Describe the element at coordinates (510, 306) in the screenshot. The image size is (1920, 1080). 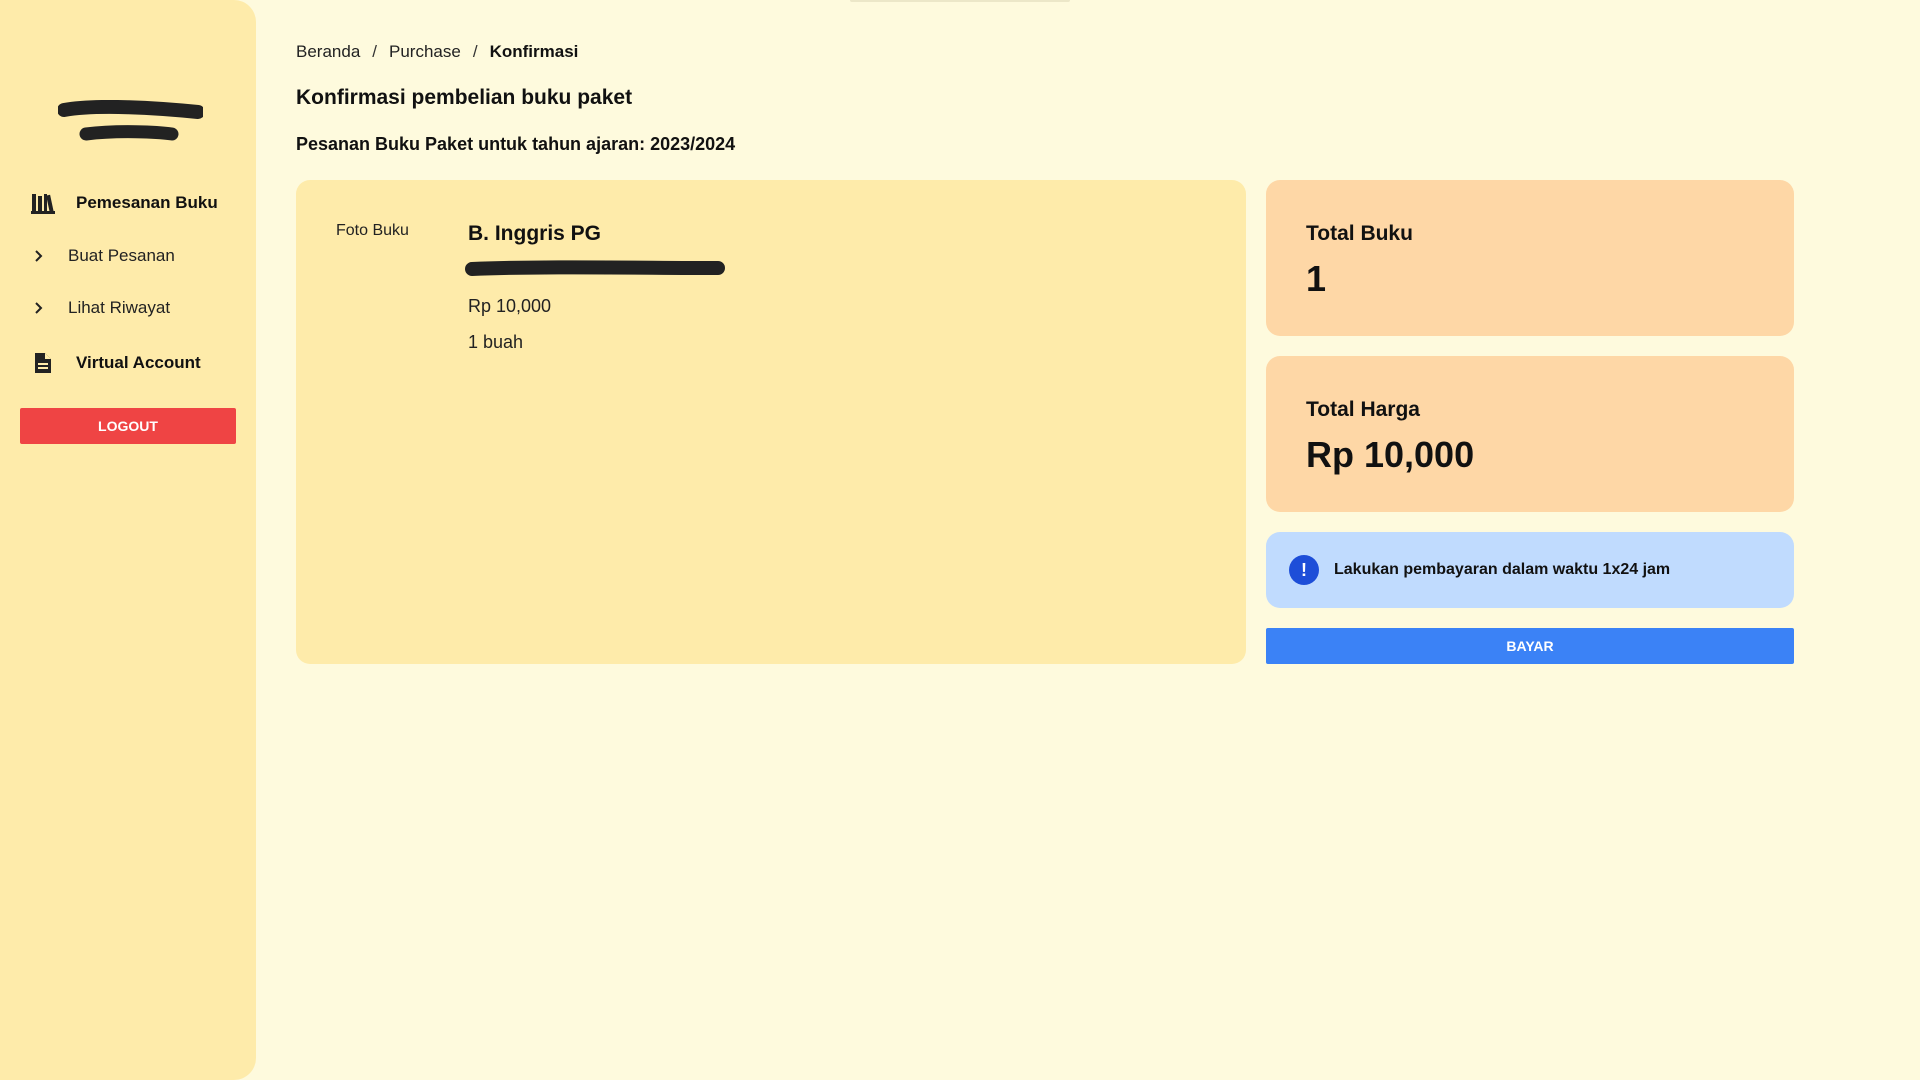
I see `book-price: Rp 10,000` at that location.